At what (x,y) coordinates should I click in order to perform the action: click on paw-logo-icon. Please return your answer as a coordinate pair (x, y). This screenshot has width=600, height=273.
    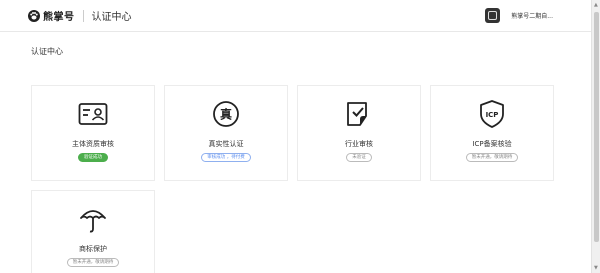
    Looking at the image, I should click on (34, 15).